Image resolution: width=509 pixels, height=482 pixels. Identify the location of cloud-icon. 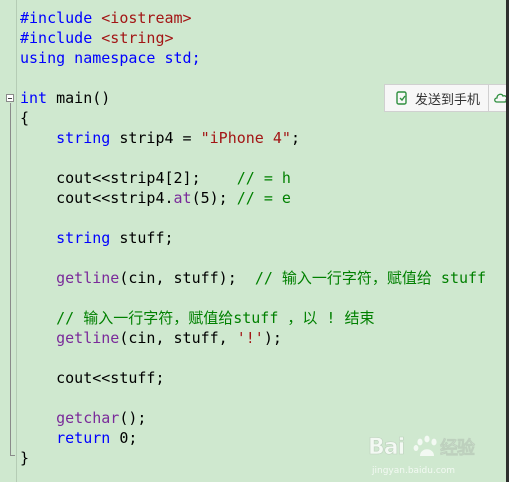
(500, 98).